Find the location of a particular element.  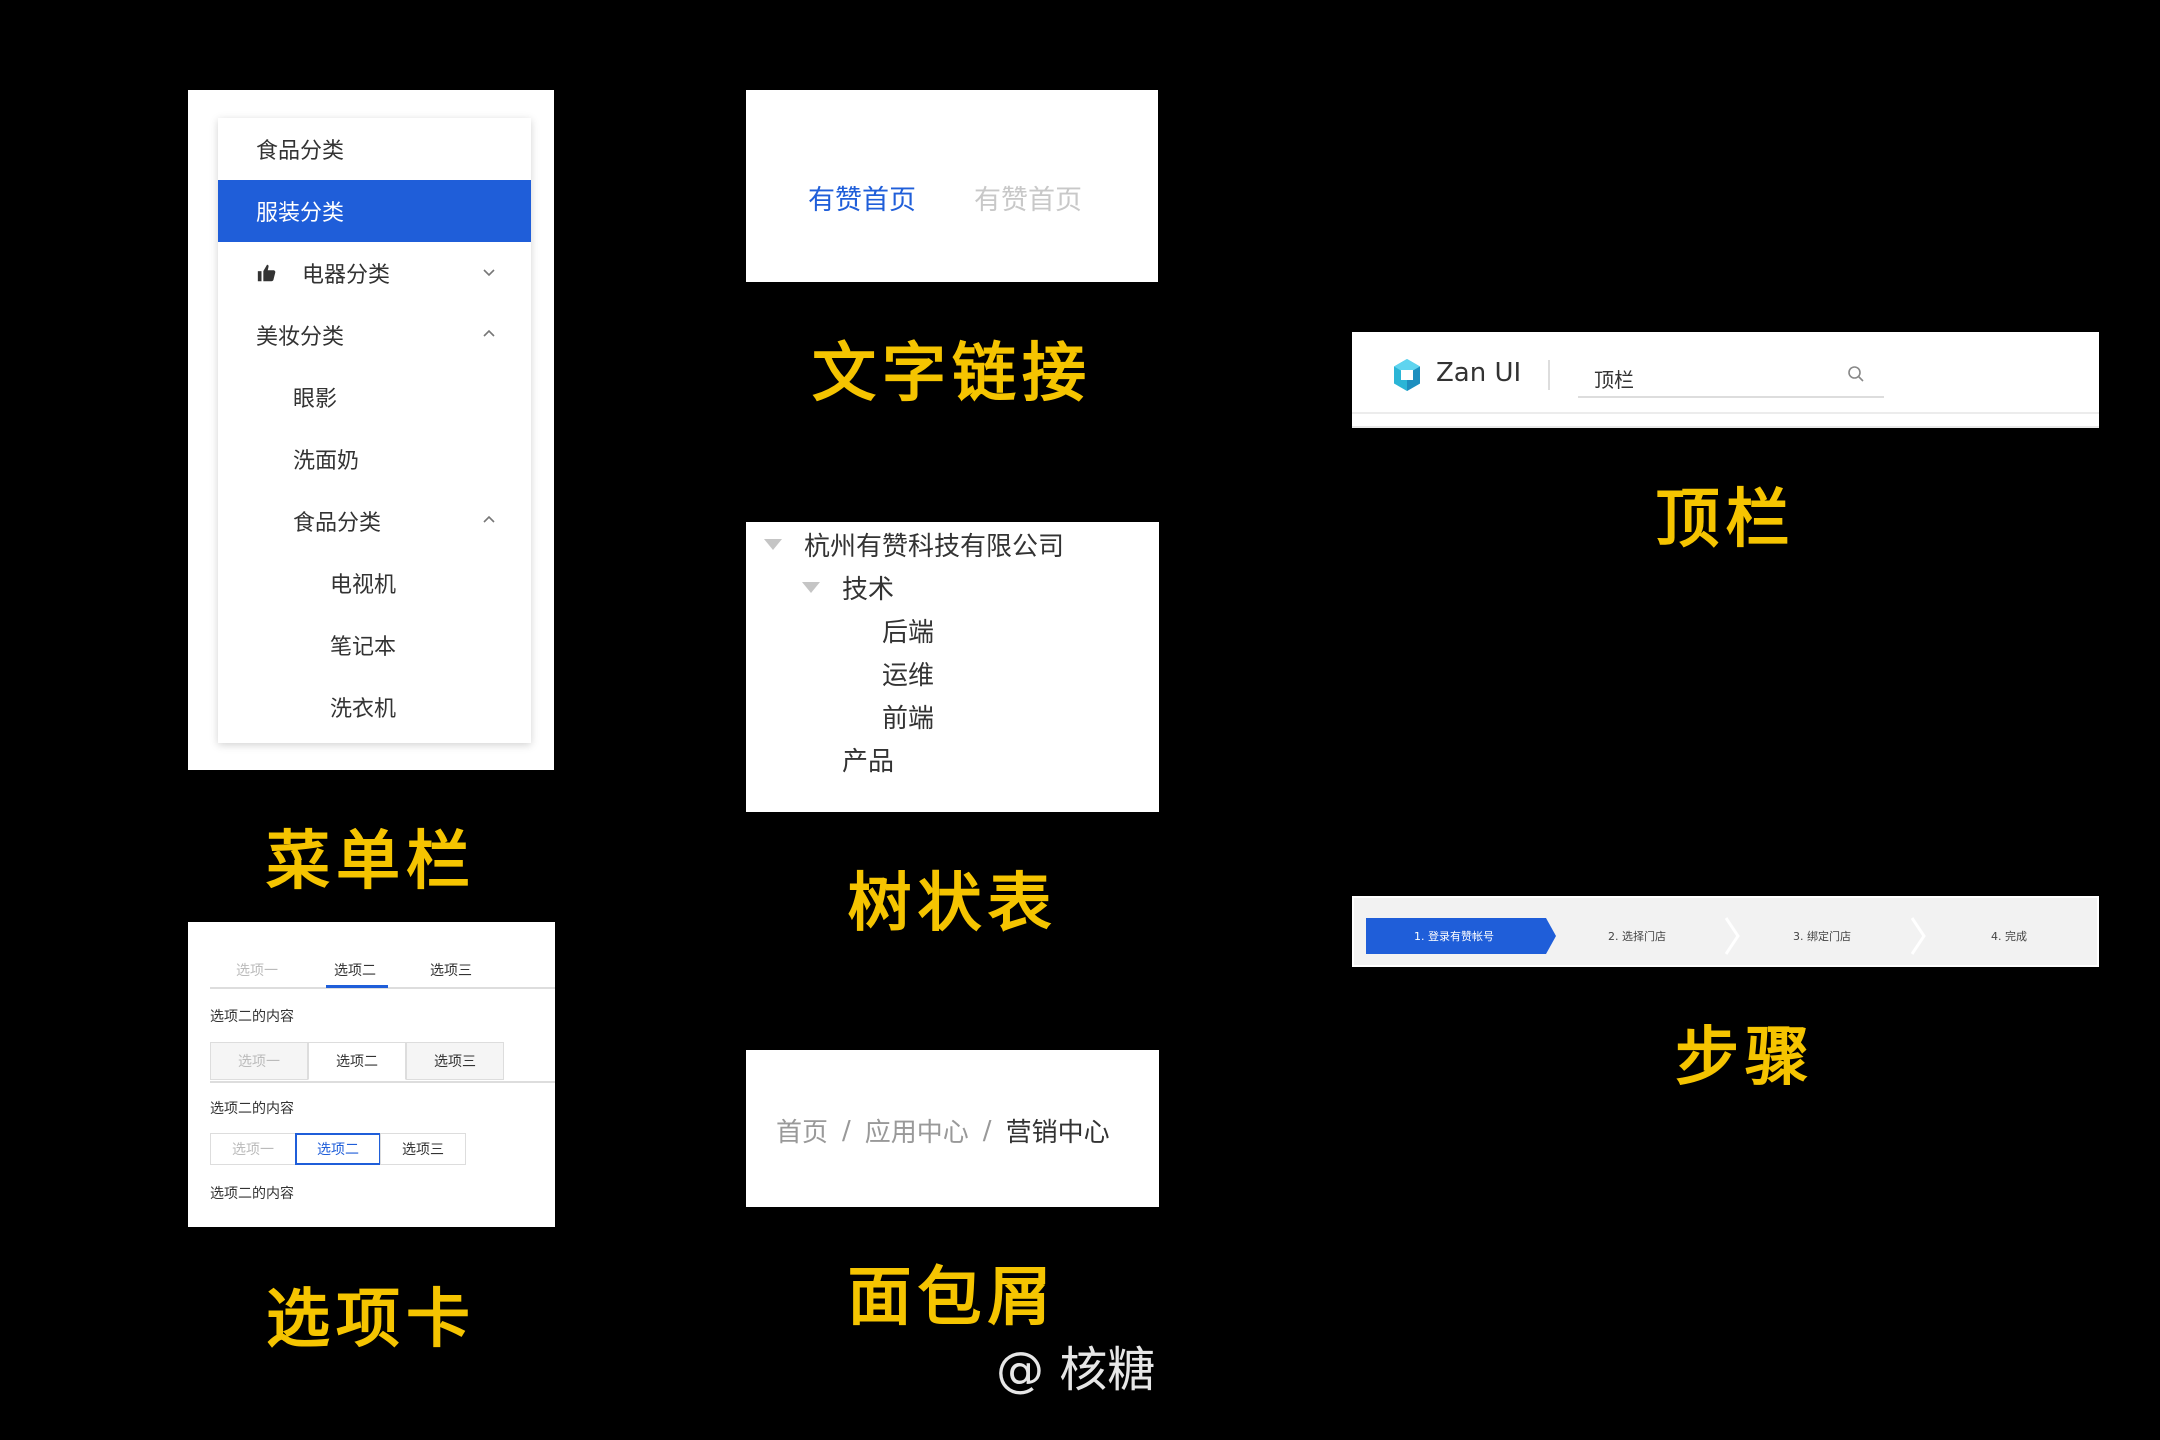

step-1-label: 1. 登录有赞帐号 is located at coordinates (1454, 936).